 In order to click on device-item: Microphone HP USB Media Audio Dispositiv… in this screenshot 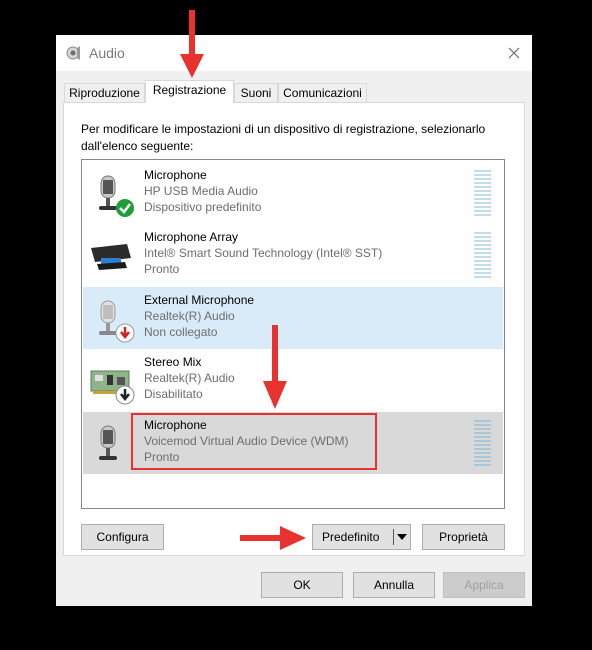, I will do `click(293, 193)`.